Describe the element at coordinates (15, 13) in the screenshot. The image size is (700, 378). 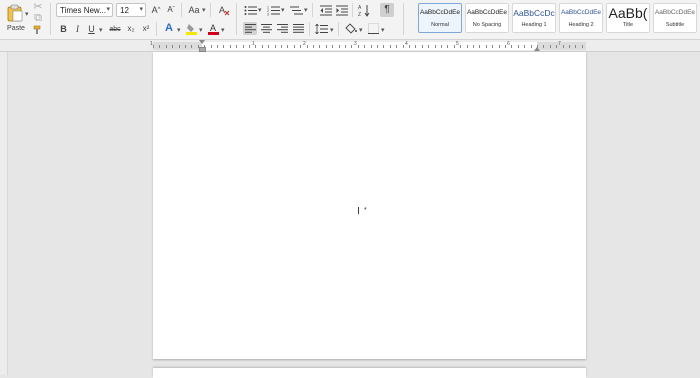
I see `paste-button` at that location.